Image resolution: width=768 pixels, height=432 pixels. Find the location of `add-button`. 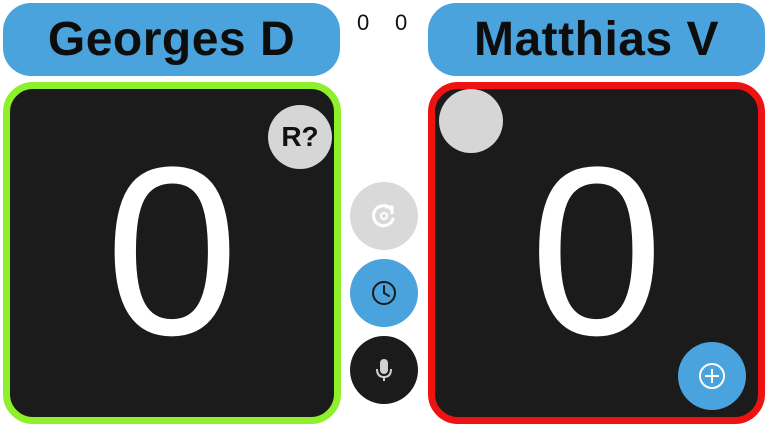

add-button is located at coordinates (712, 376).